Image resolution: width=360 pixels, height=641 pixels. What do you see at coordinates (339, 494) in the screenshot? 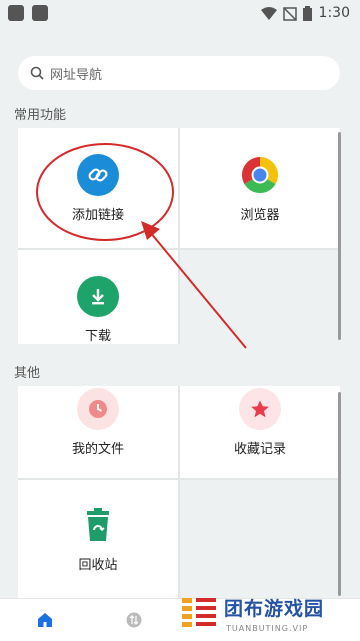
I see `scrollbar` at bounding box center [339, 494].